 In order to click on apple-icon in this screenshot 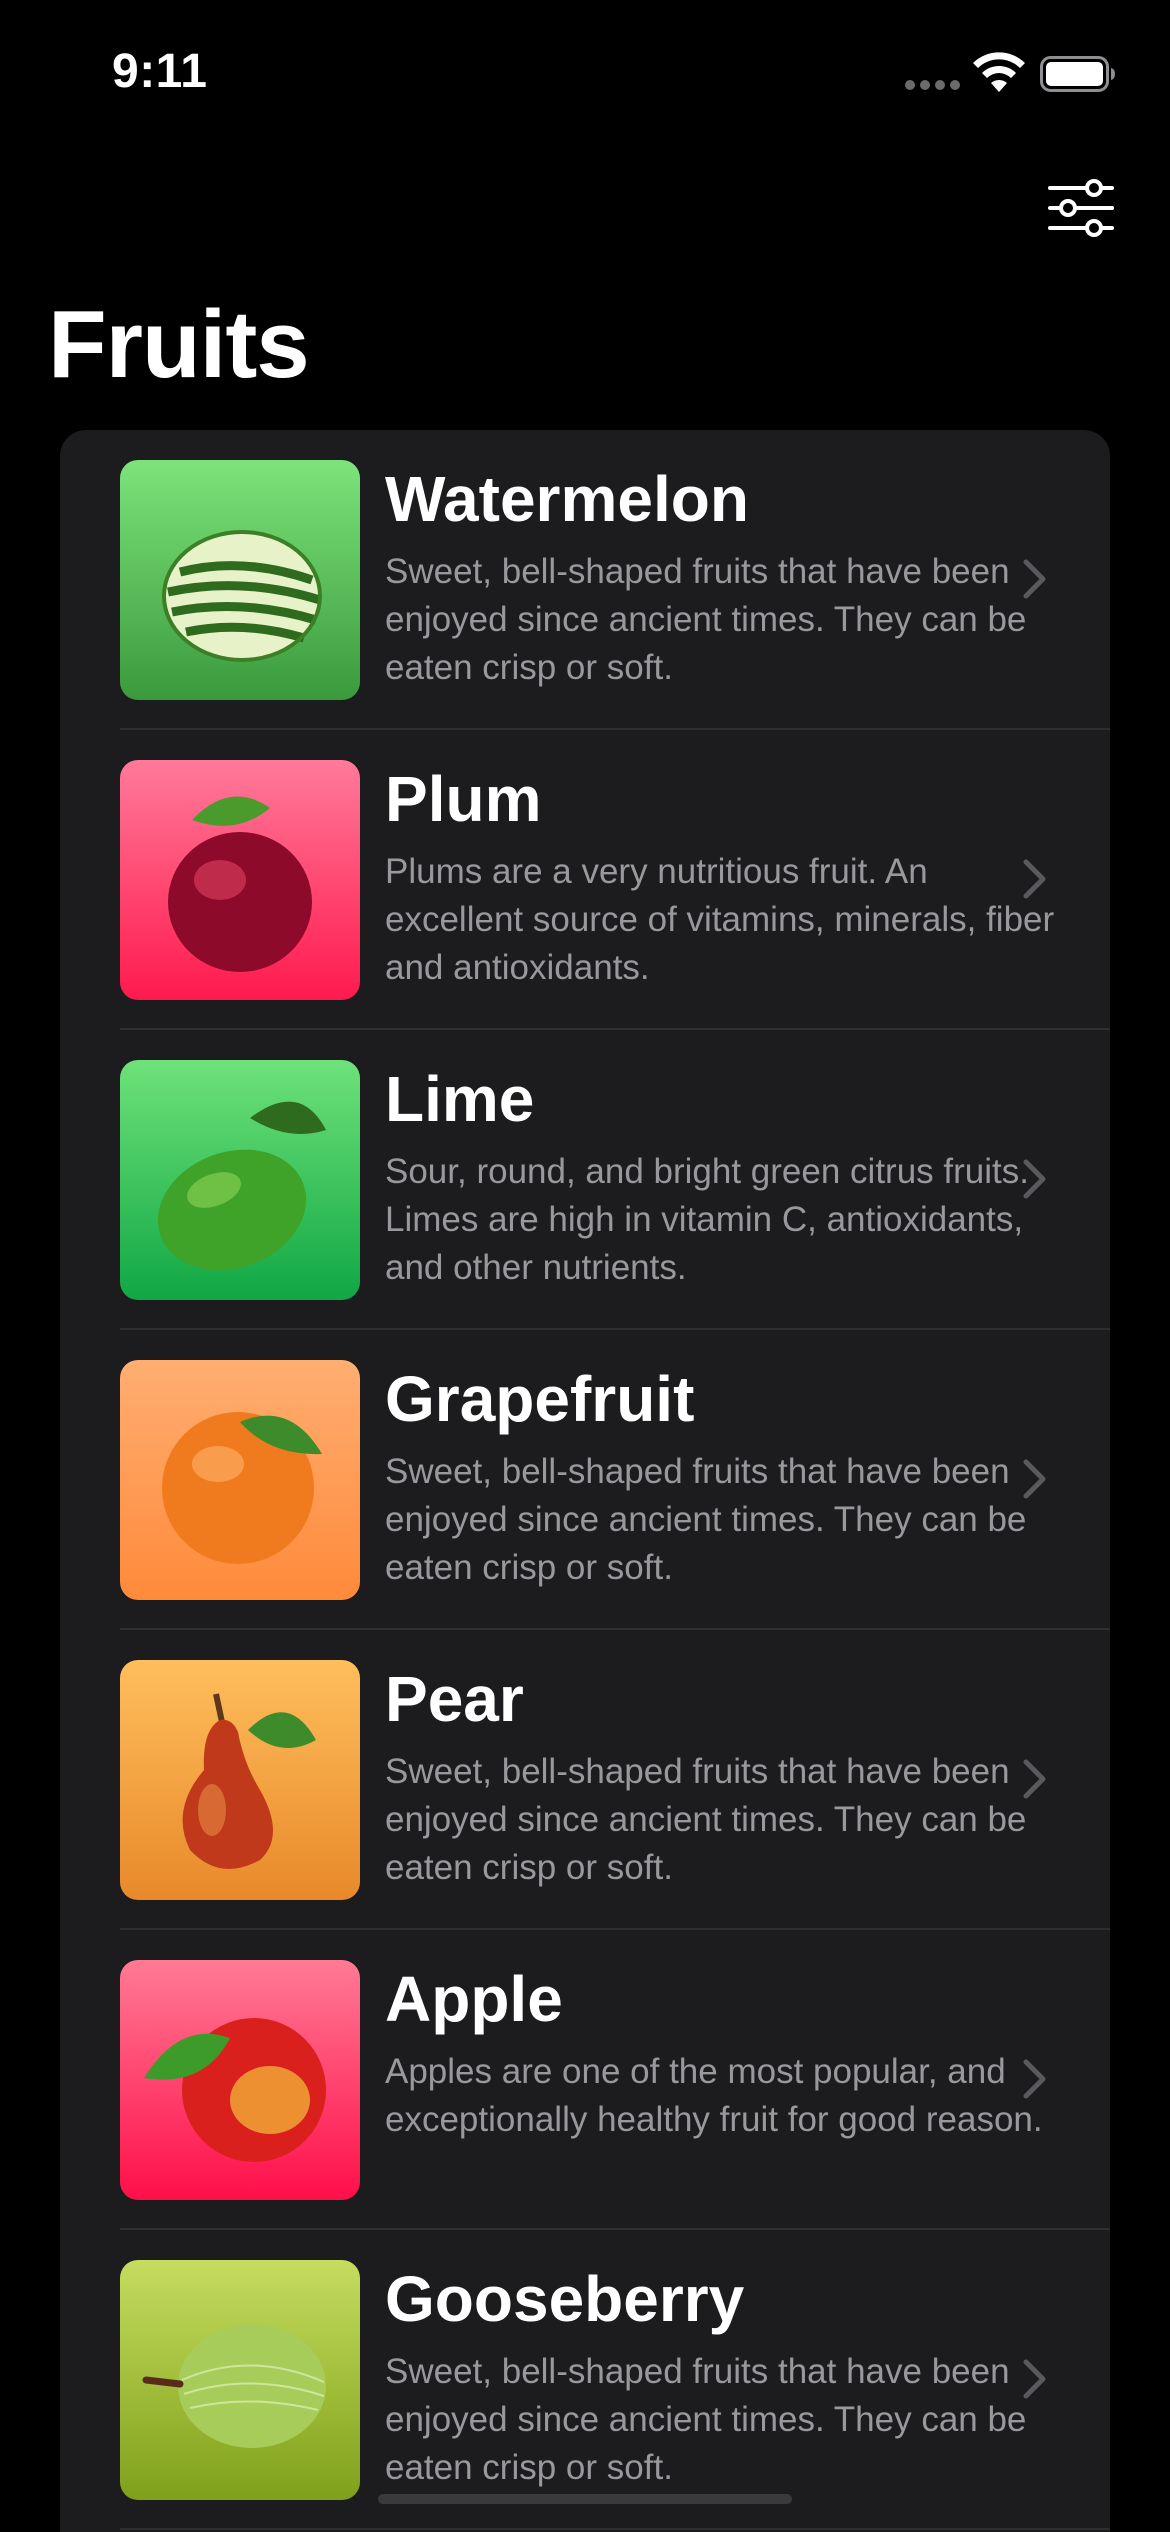, I will do `click(240, 2080)`.